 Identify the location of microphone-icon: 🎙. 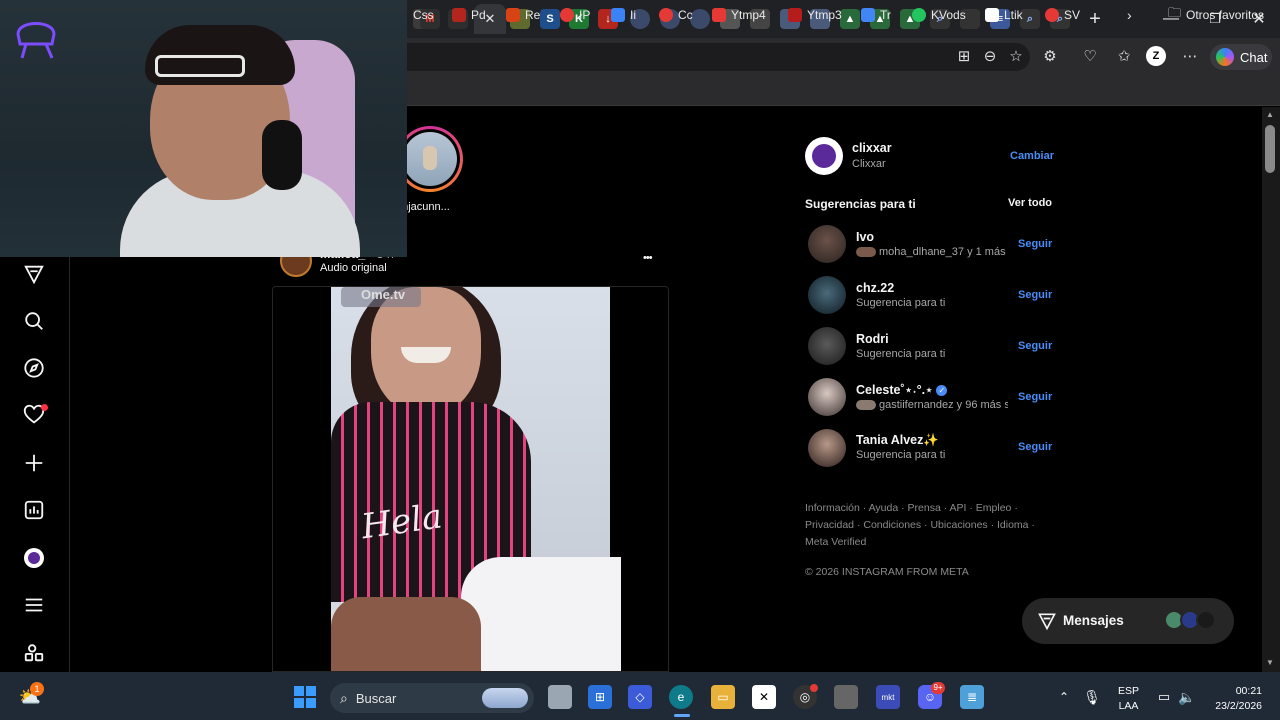
(1092, 697).